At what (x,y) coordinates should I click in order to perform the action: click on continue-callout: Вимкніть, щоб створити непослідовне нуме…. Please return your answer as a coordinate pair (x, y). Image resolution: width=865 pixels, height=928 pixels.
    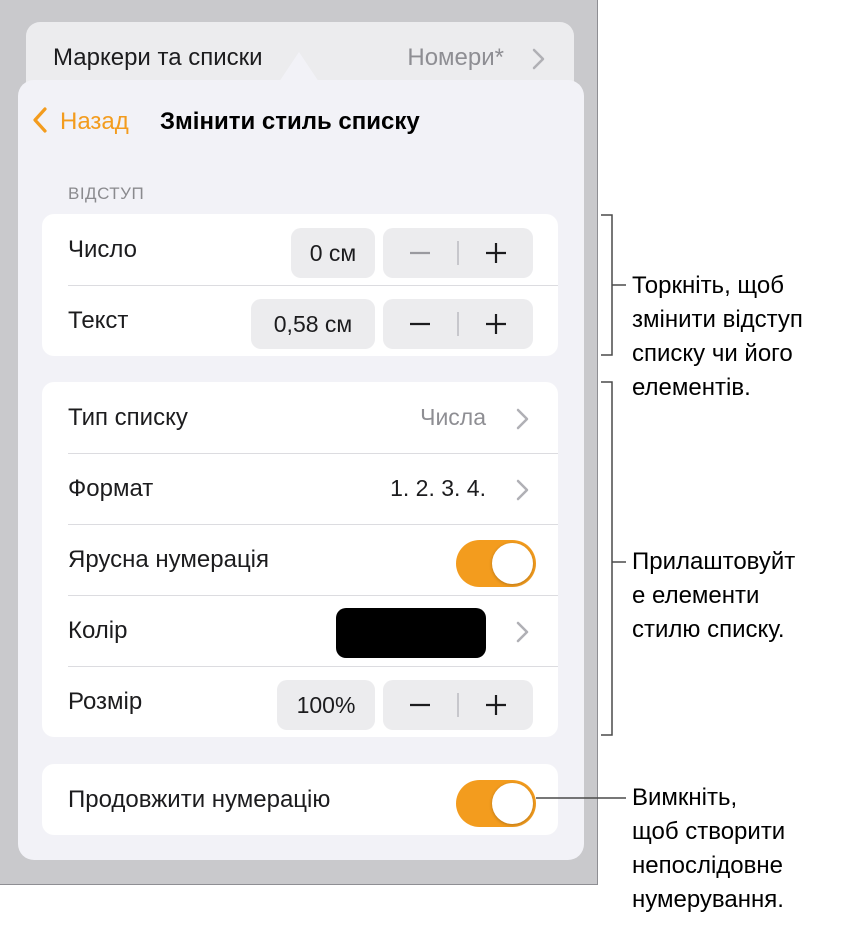
    Looking at the image, I should click on (709, 848).